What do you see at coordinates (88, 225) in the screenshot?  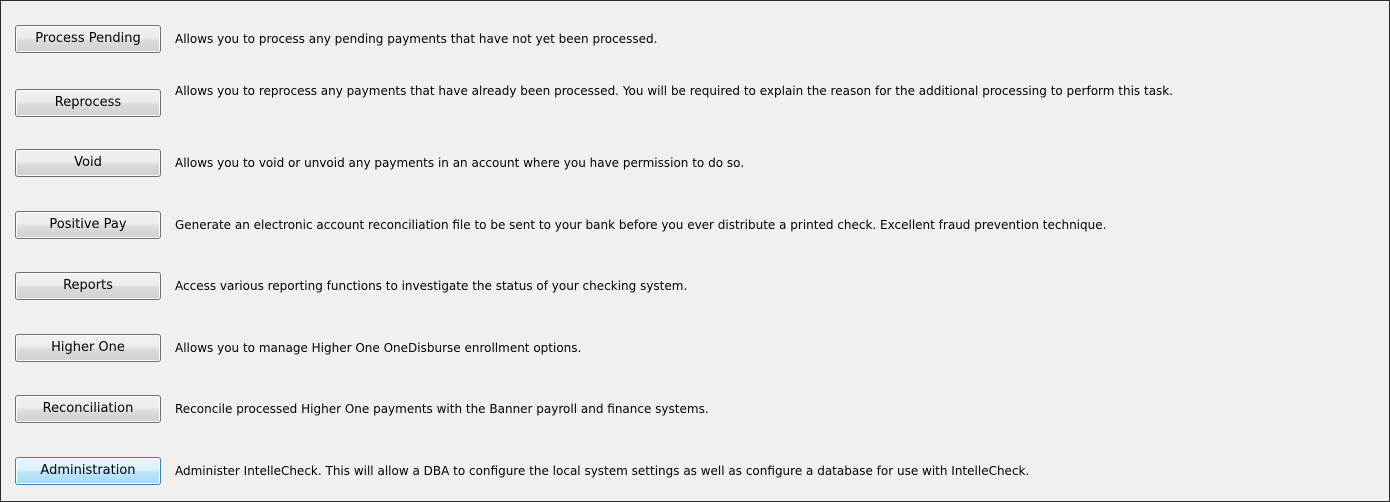 I see `positive-pay-button: Positive Pay` at bounding box center [88, 225].